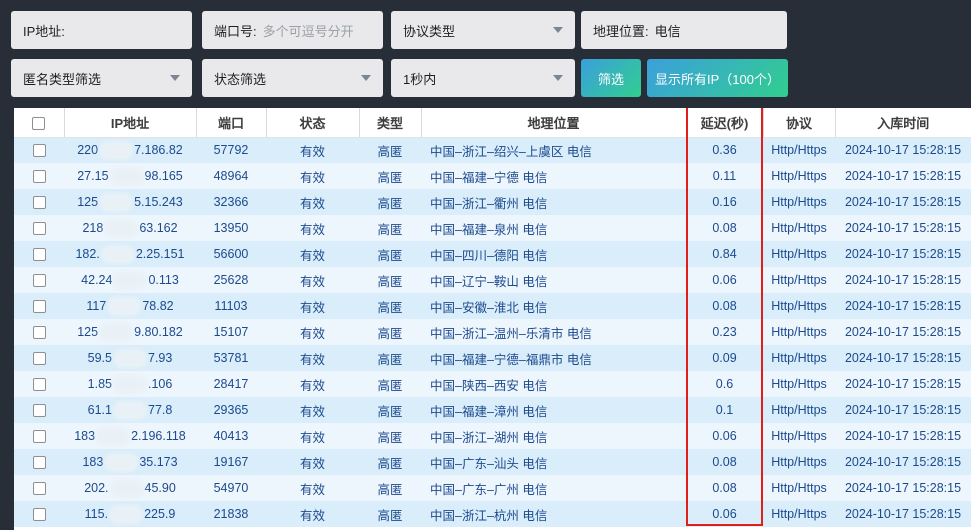 The image size is (971, 530). I want to click on delay-cell: 0.11, so click(724, 176).